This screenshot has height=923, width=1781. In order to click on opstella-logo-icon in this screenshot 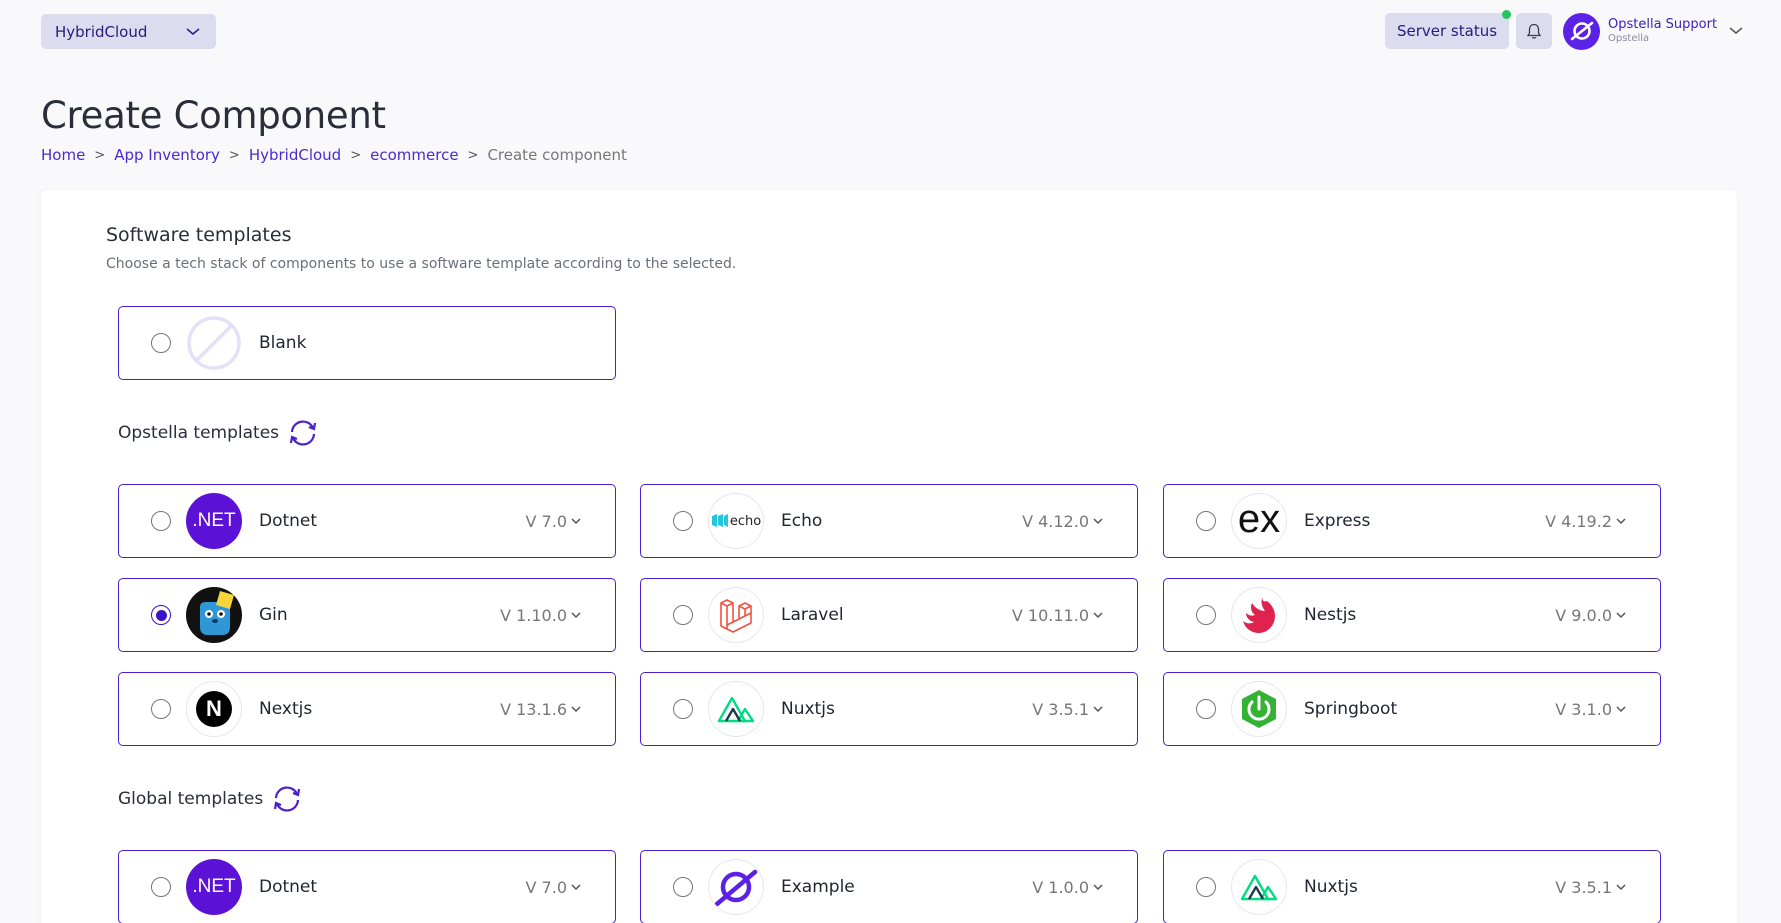, I will do `click(1581, 31)`.